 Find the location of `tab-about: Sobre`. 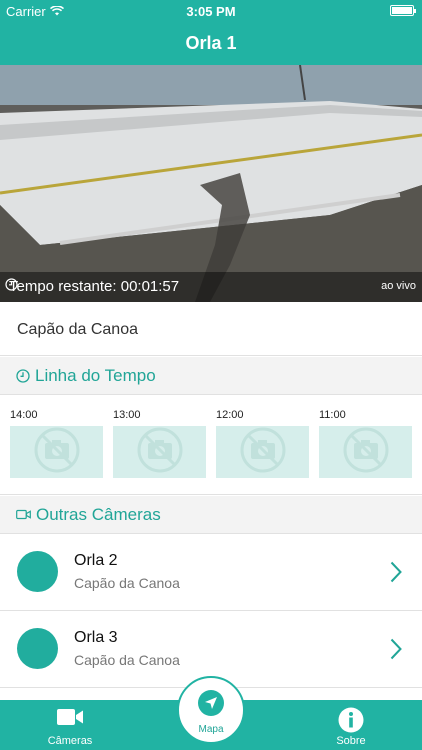

tab-about: Sobre is located at coordinates (351, 725).